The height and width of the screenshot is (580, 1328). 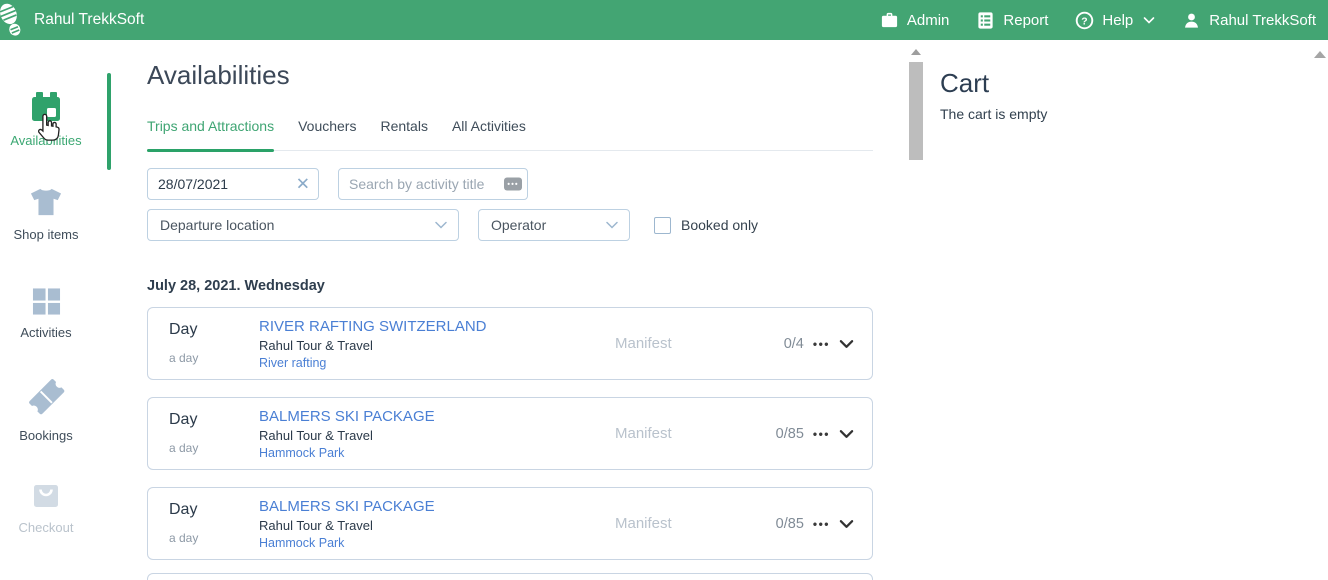 I want to click on header-nav-report: Report, so click(x=1012, y=20).